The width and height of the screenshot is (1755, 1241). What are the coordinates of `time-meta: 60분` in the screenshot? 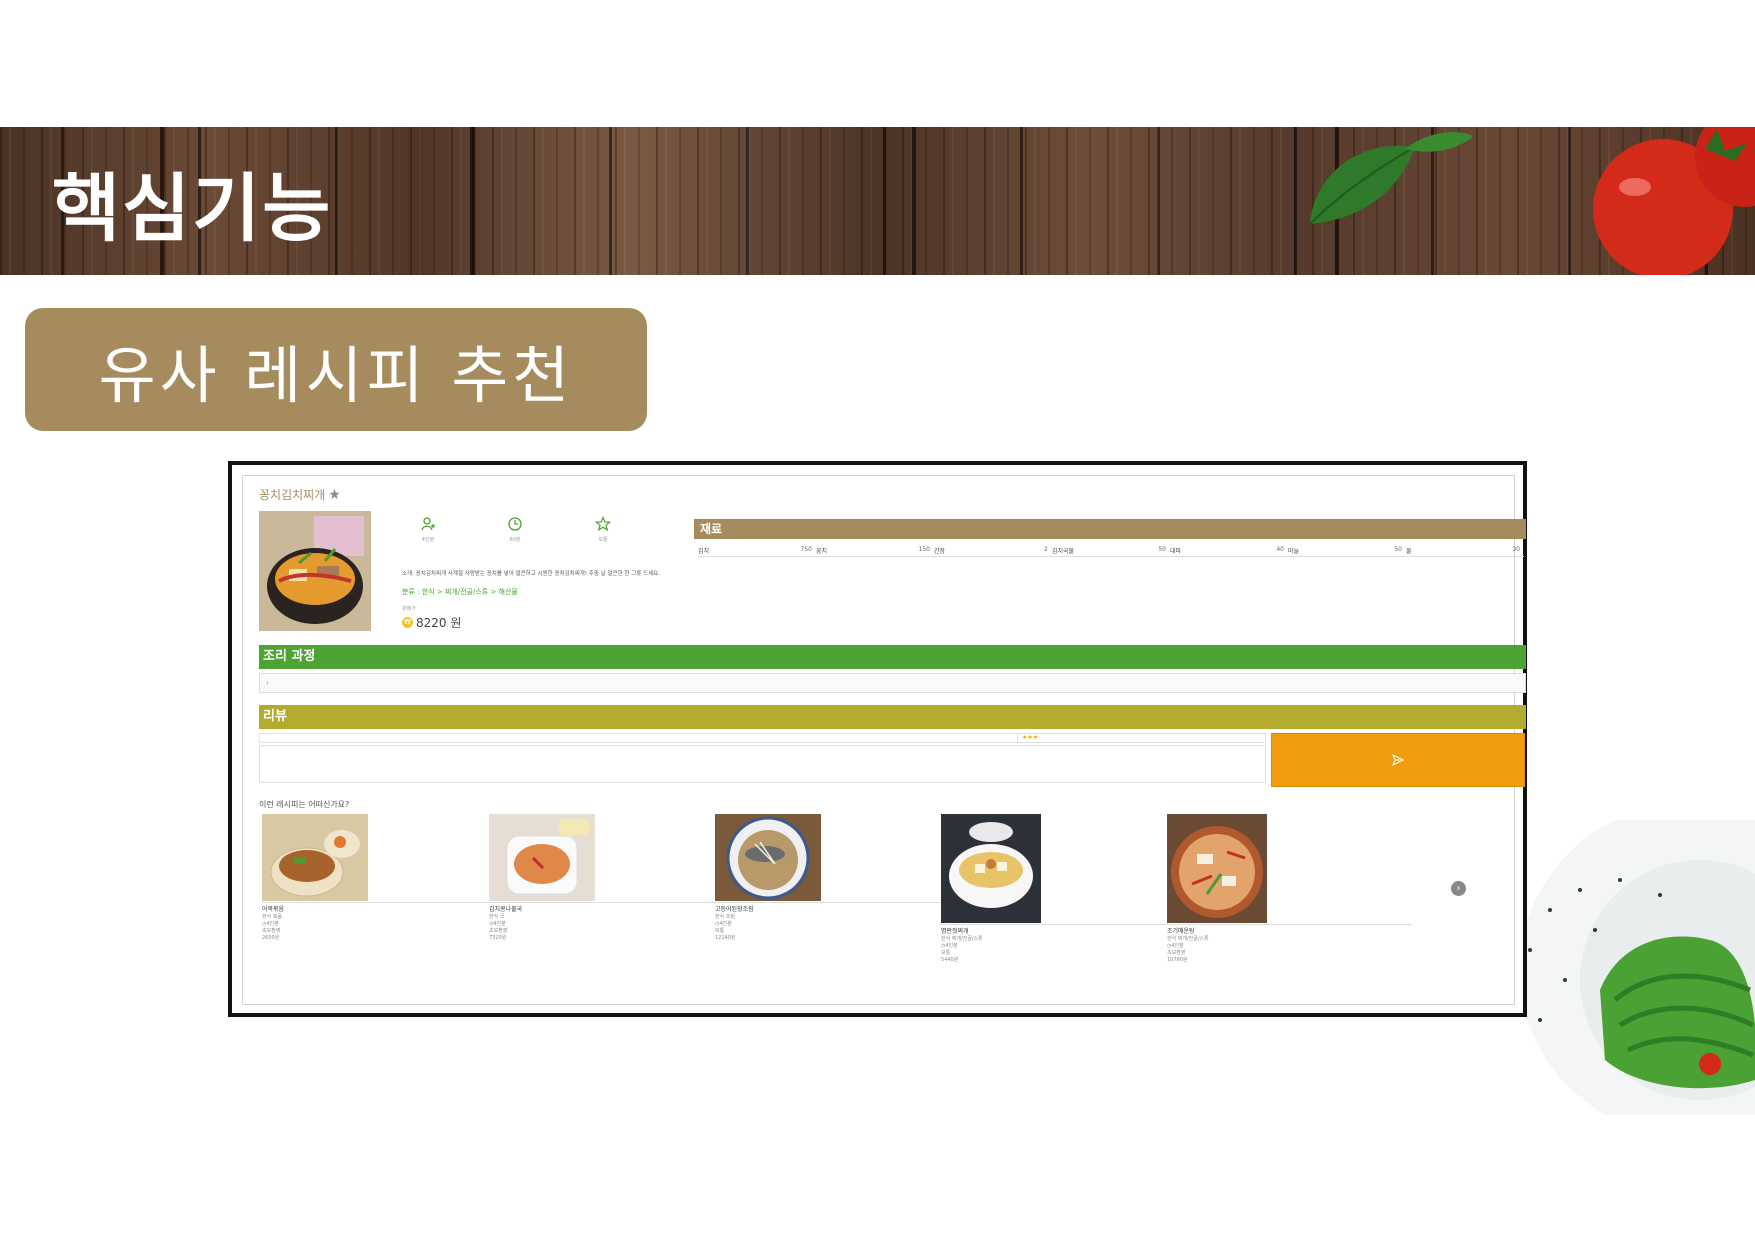 It's located at (515, 529).